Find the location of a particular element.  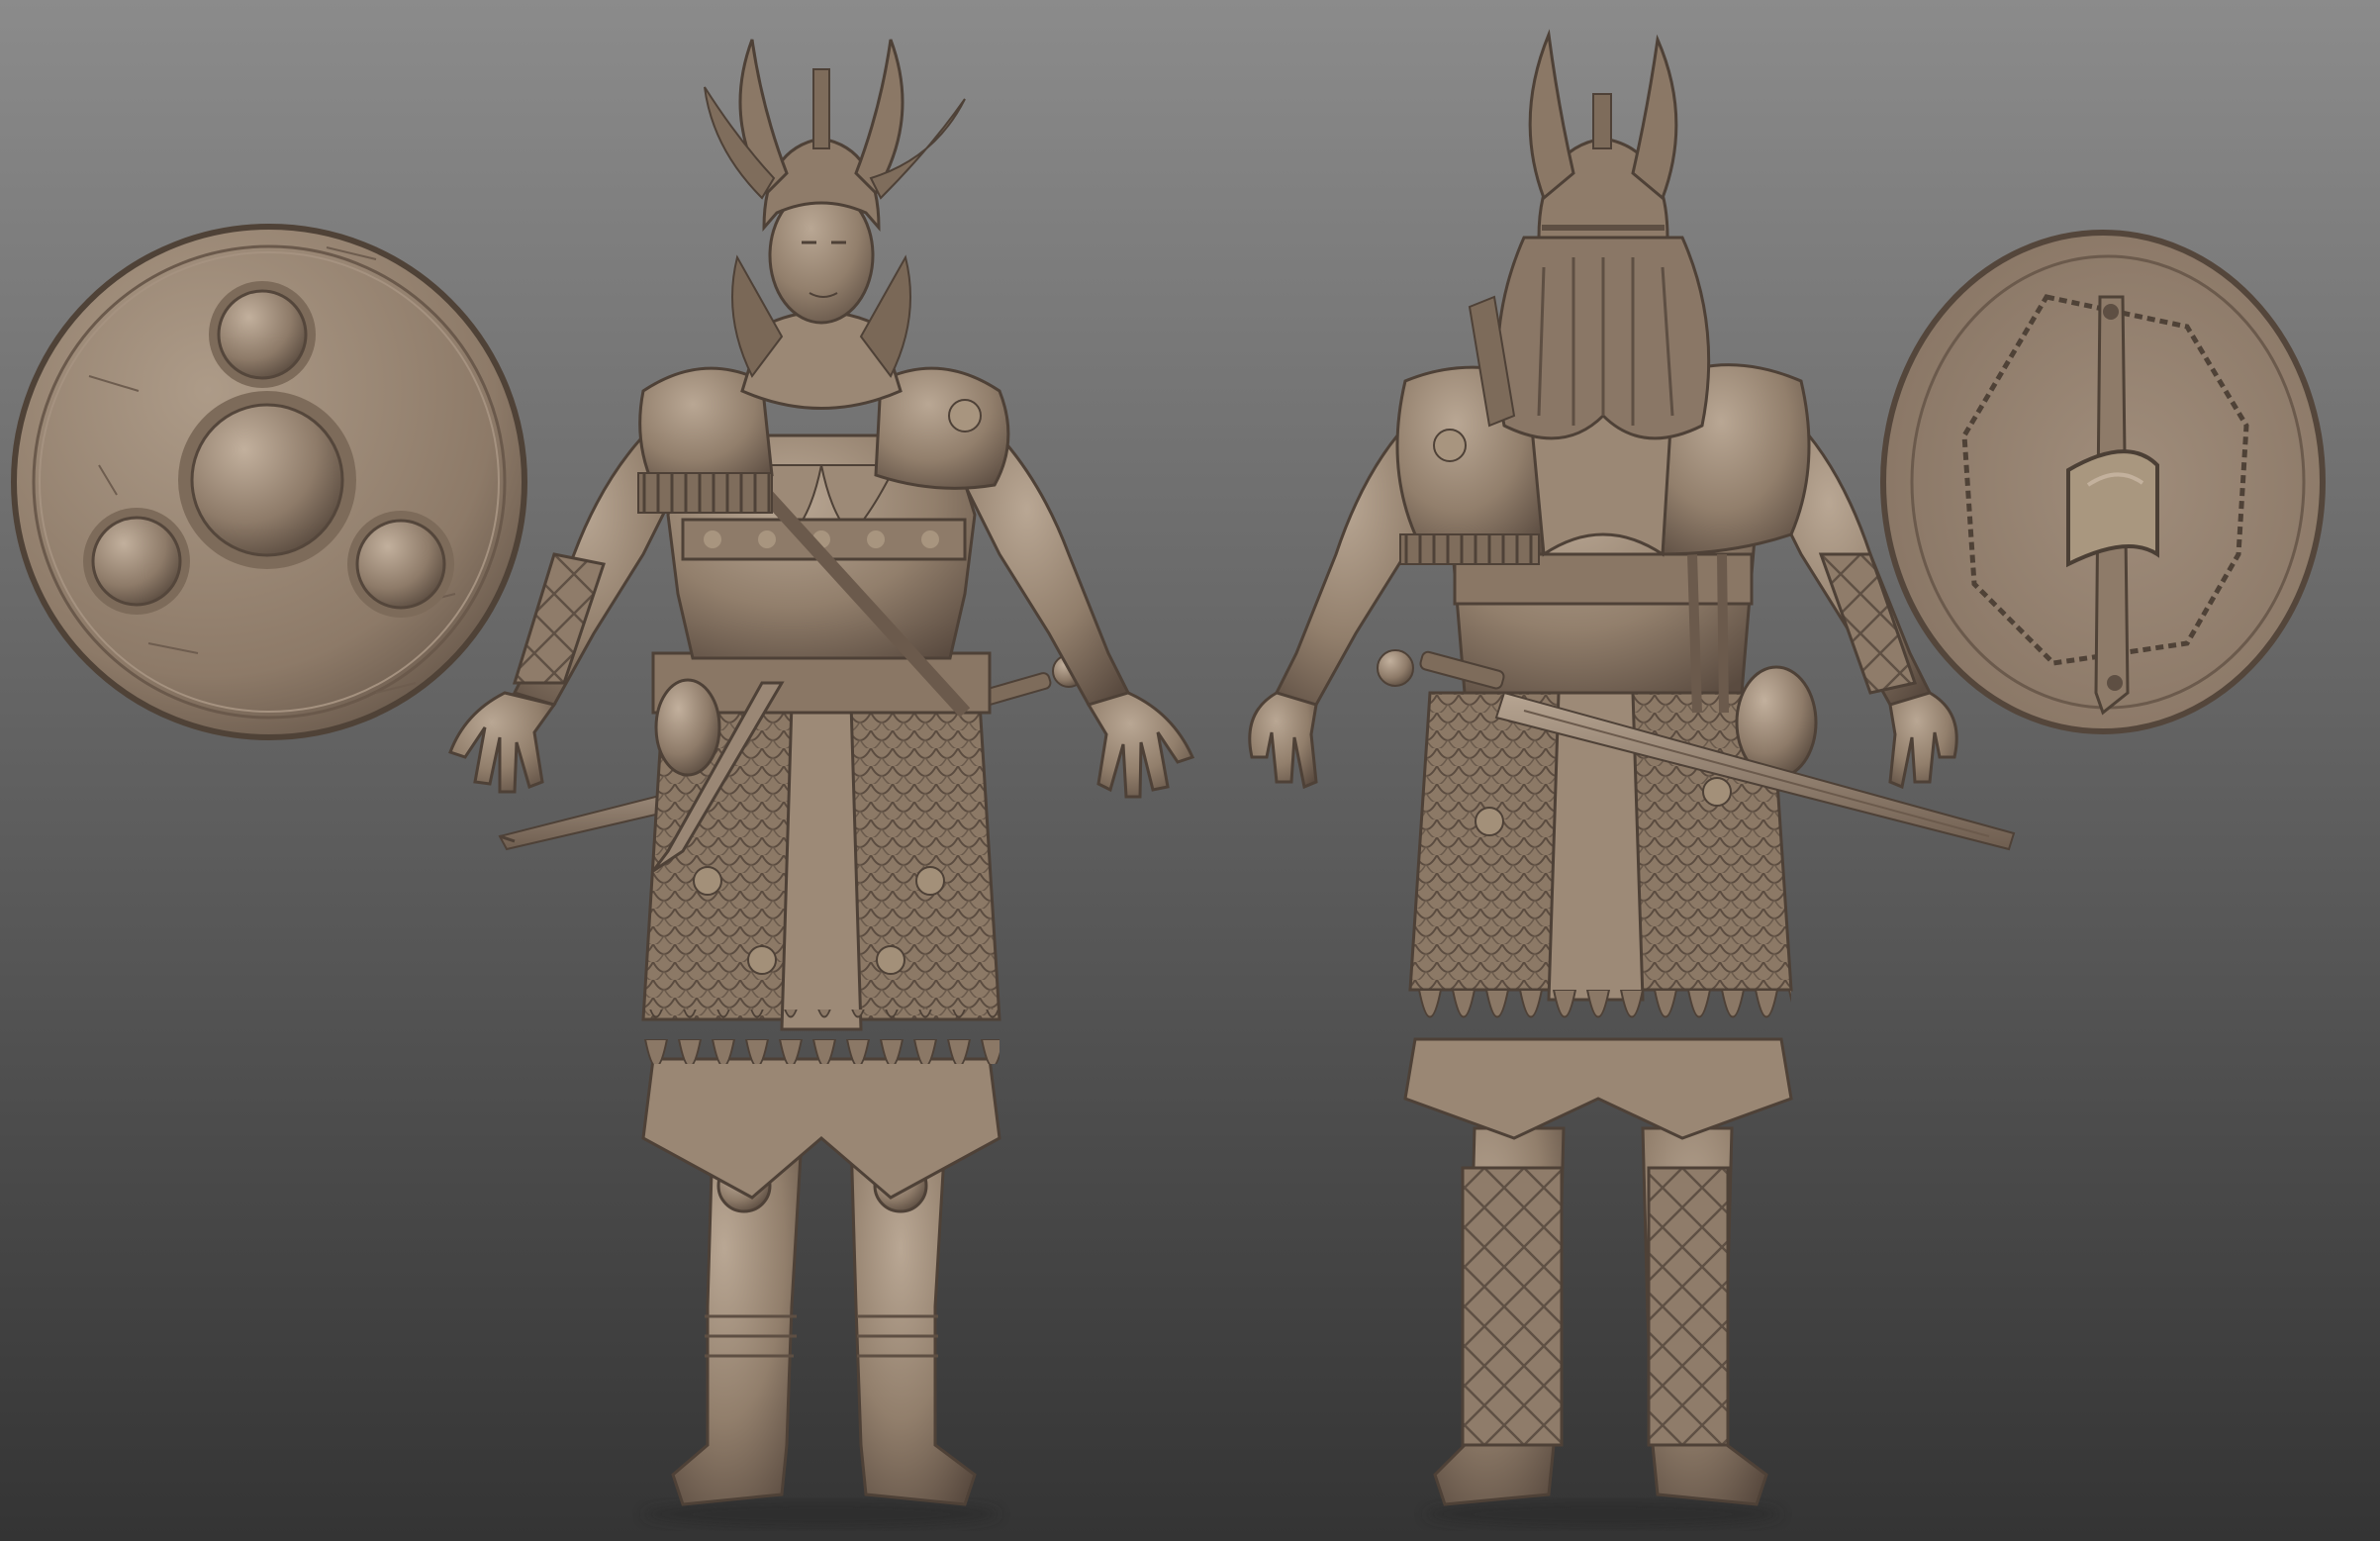

shield-front is located at coordinates (269, 482).